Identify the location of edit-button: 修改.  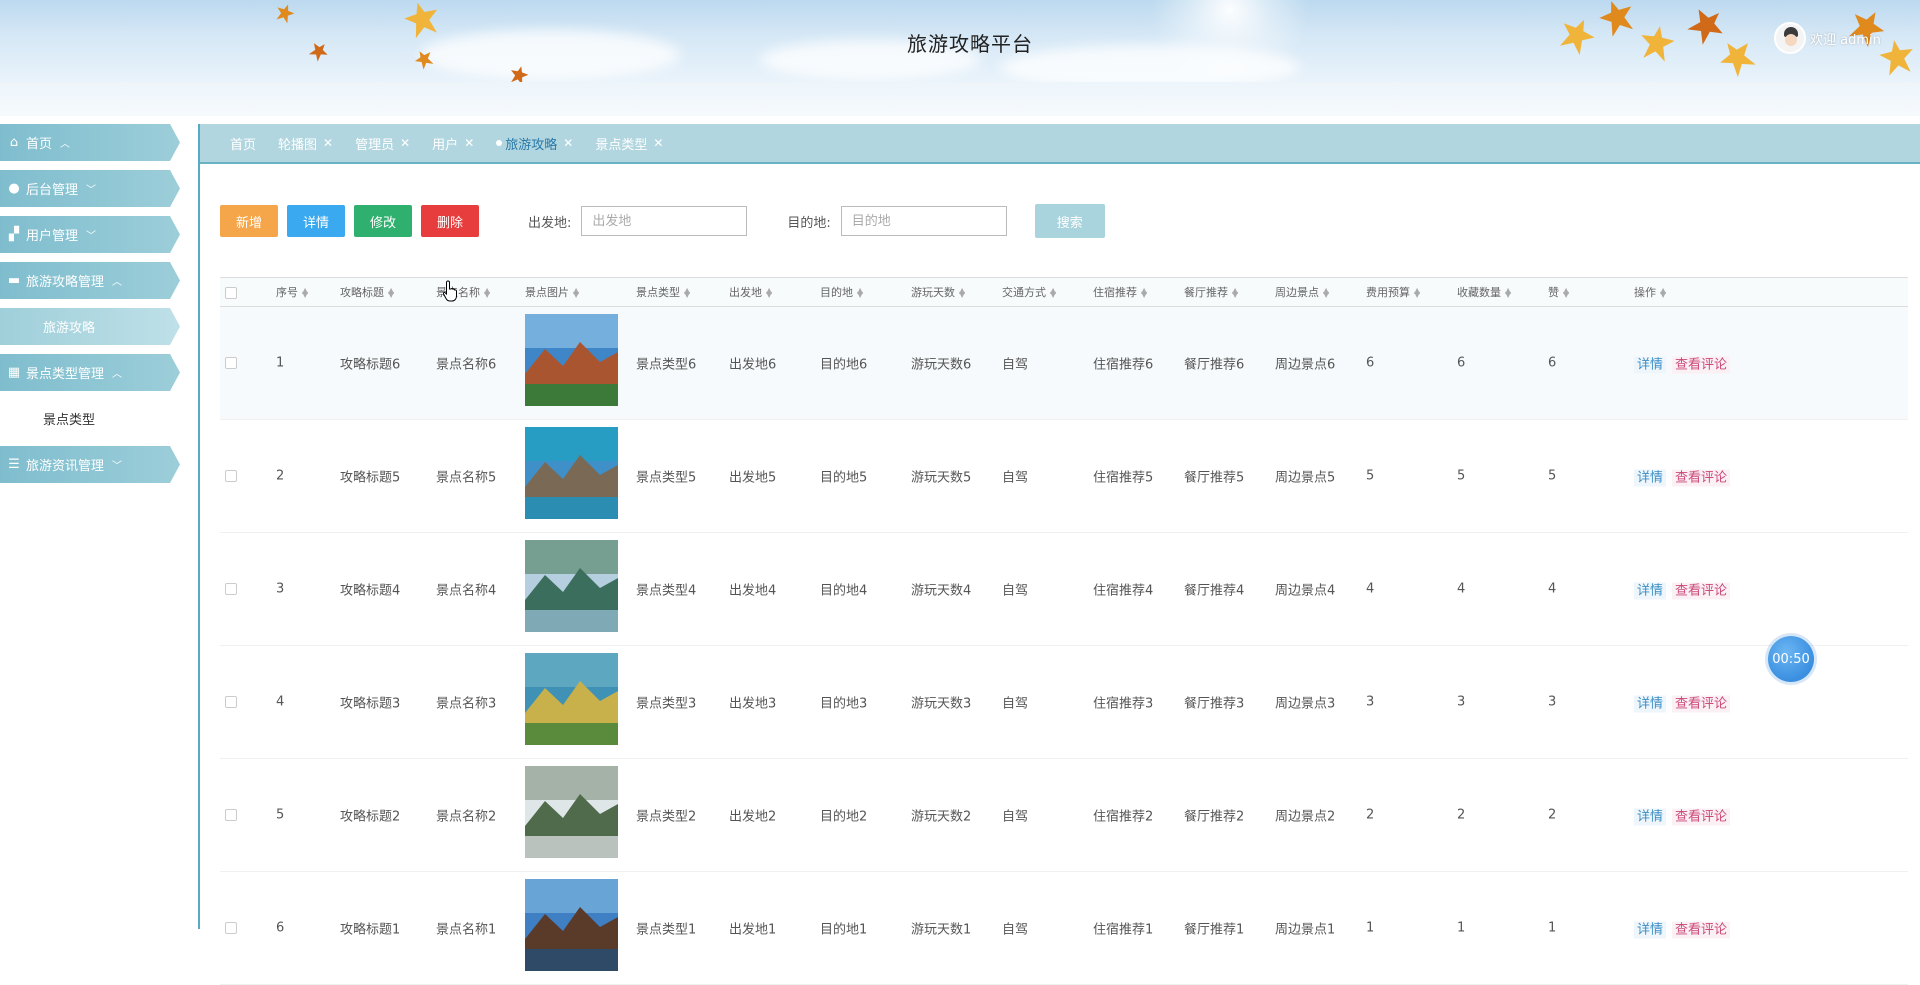
(383, 221).